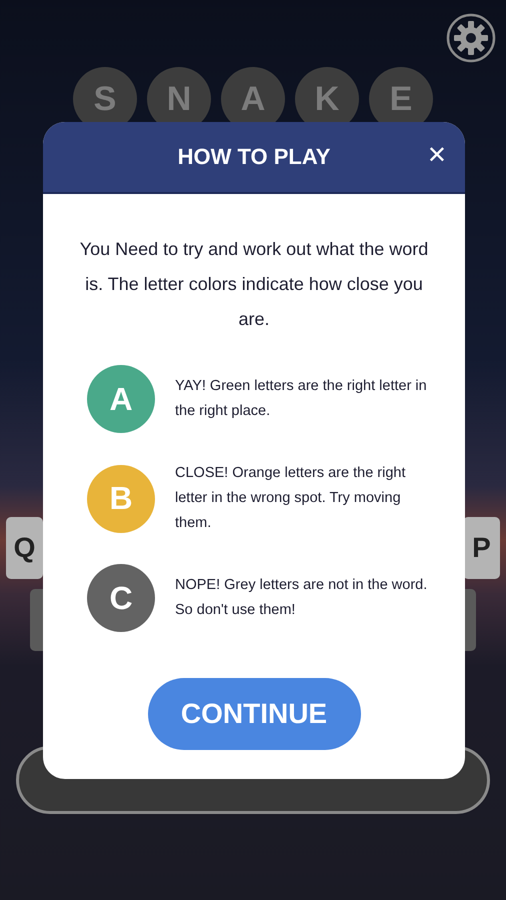 Image resolution: width=506 pixels, height=900 pixels. I want to click on rule-text: YAY! Green letters are the right letter in the right place., so click(301, 399).